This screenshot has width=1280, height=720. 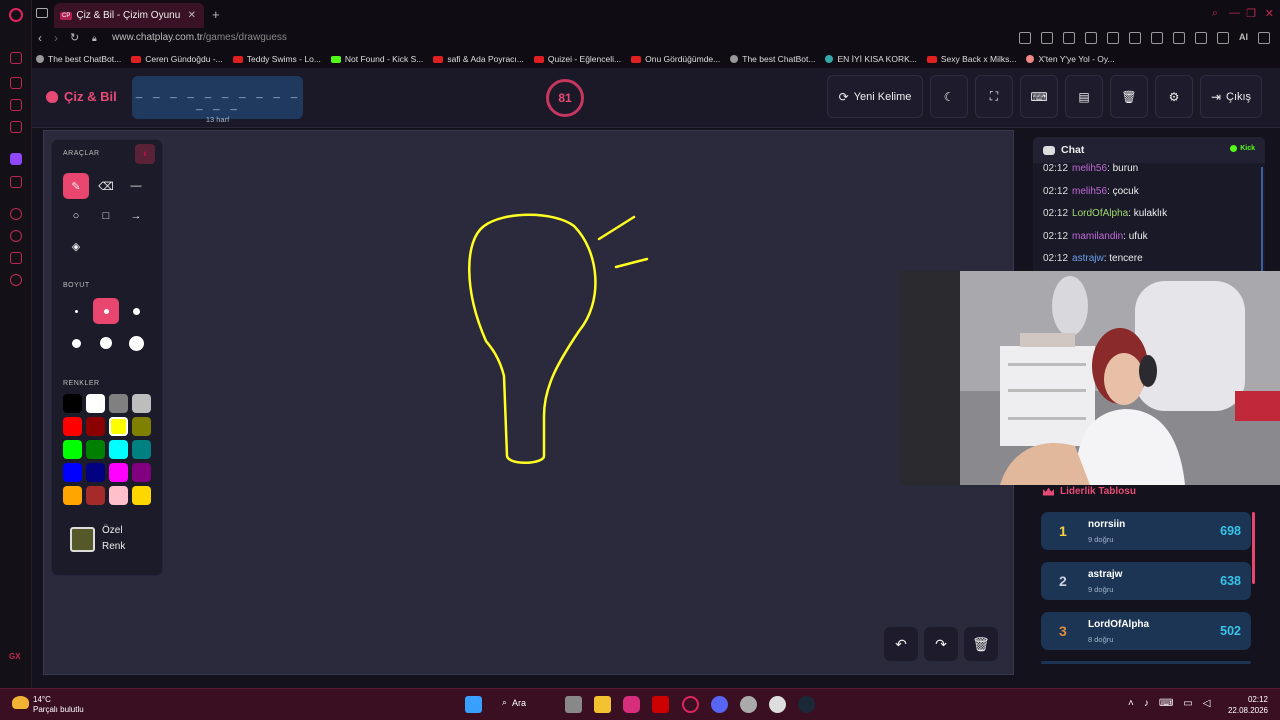 I want to click on clear-canvas-button: 🗑︎, so click(x=981, y=644).